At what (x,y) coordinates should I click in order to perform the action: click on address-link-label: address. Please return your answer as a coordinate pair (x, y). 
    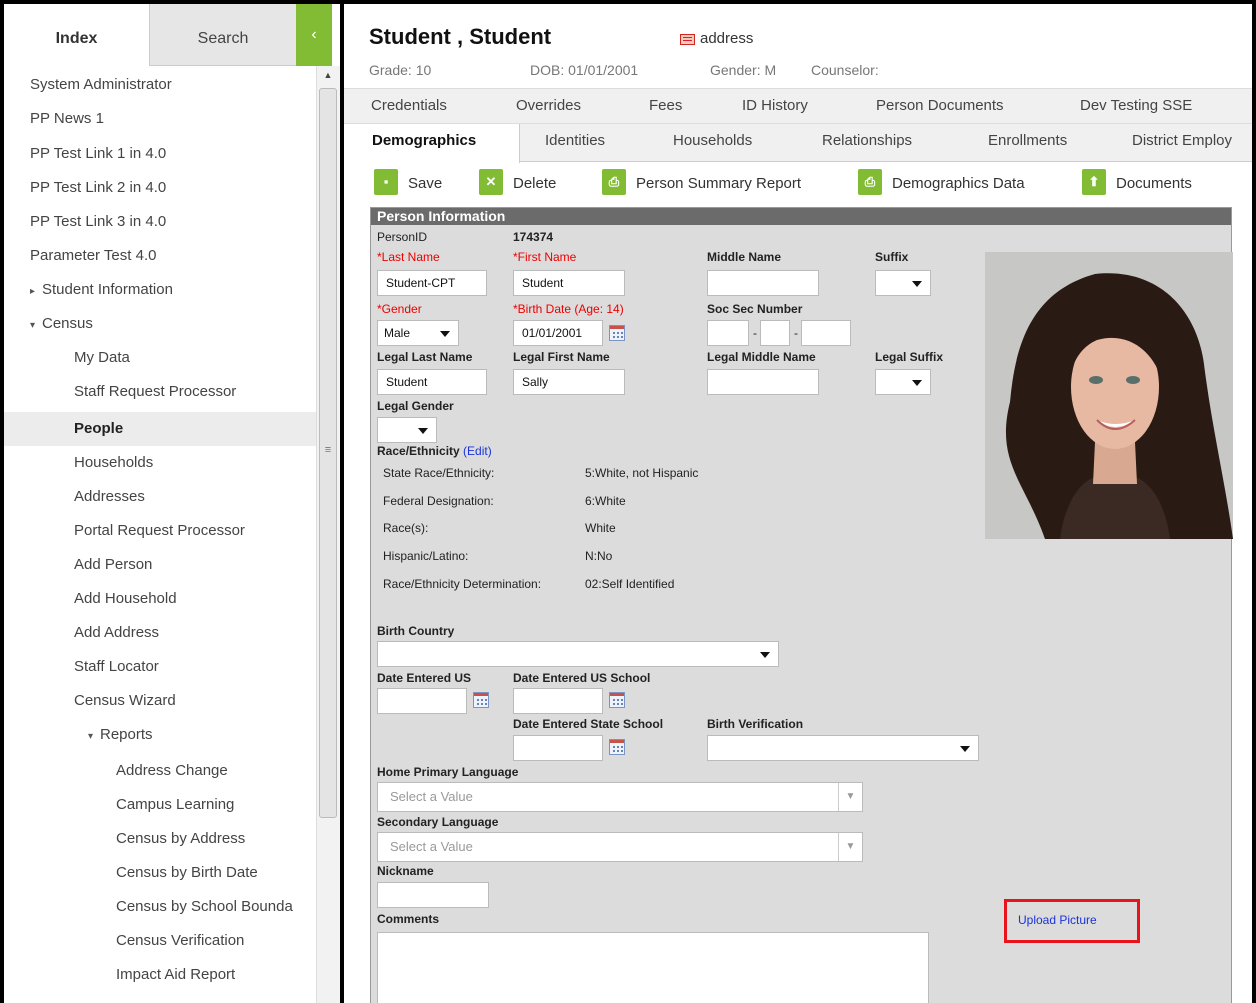
    Looking at the image, I should click on (727, 38).